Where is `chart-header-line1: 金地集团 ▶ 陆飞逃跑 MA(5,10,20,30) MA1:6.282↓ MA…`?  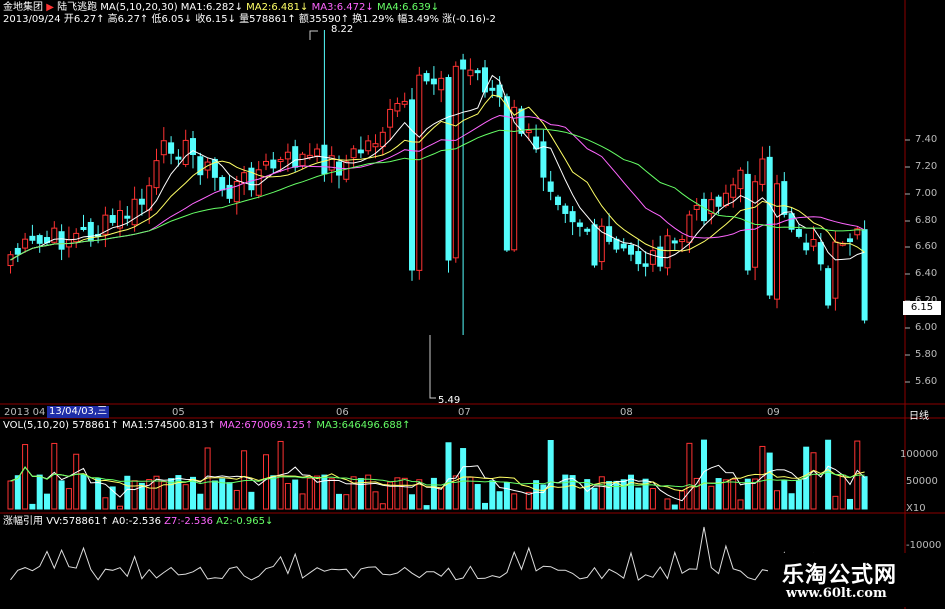 chart-header-line1: 金地集团 ▶ 陆飞逃跑 MA(5,10,20,30) MA1:6.282↓ MA… is located at coordinates (221, 8).